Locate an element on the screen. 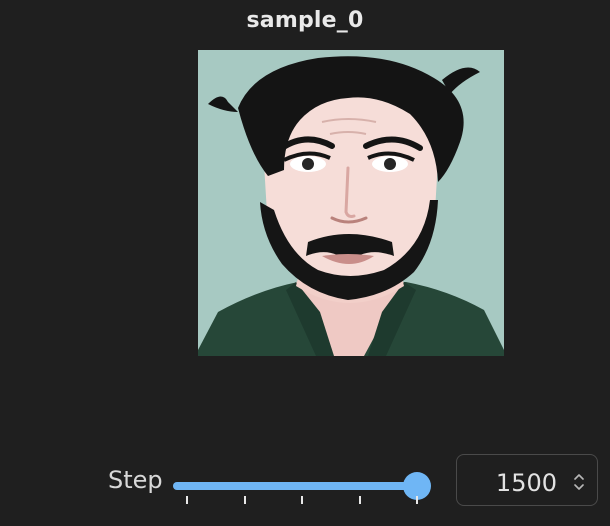 Image resolution: width=610 pixels, height=526 pixels. step-label: Step is located at coordinates (135, 480).